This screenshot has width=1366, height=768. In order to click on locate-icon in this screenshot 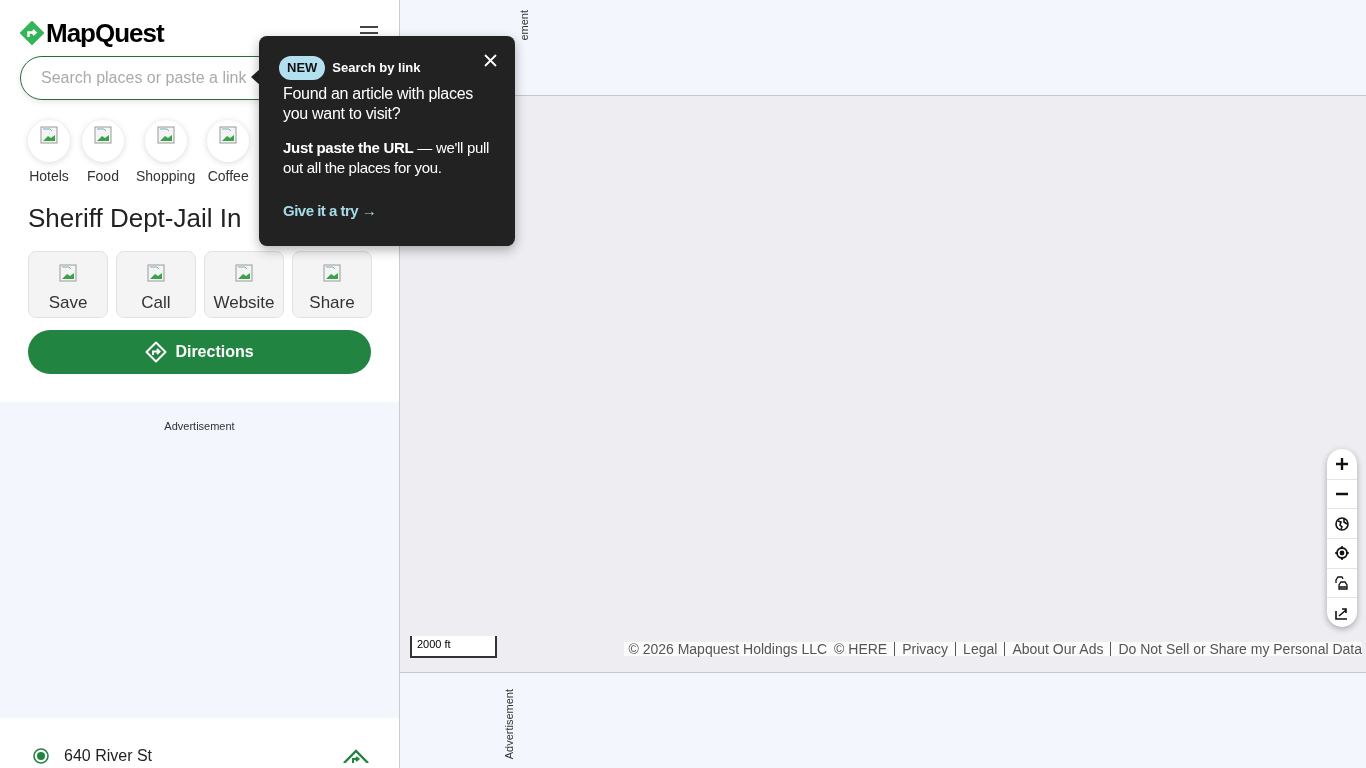, I will do `click(1342, 553)`.